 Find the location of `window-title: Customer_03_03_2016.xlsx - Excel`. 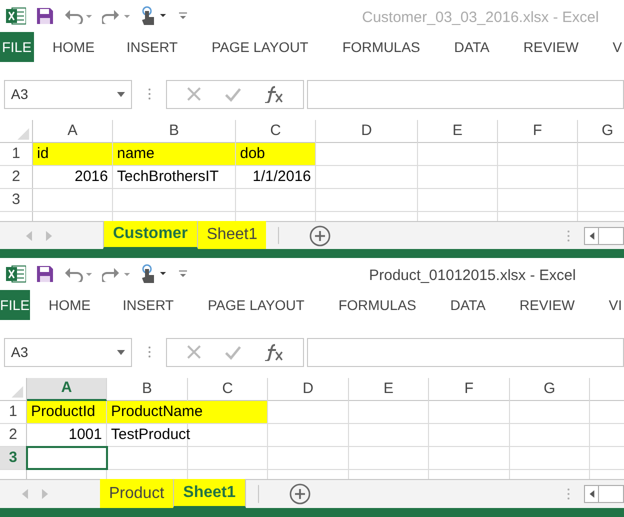

window-title: Customer_03_03_2016.xlsx - Excel is located at coordinates (480, 18).